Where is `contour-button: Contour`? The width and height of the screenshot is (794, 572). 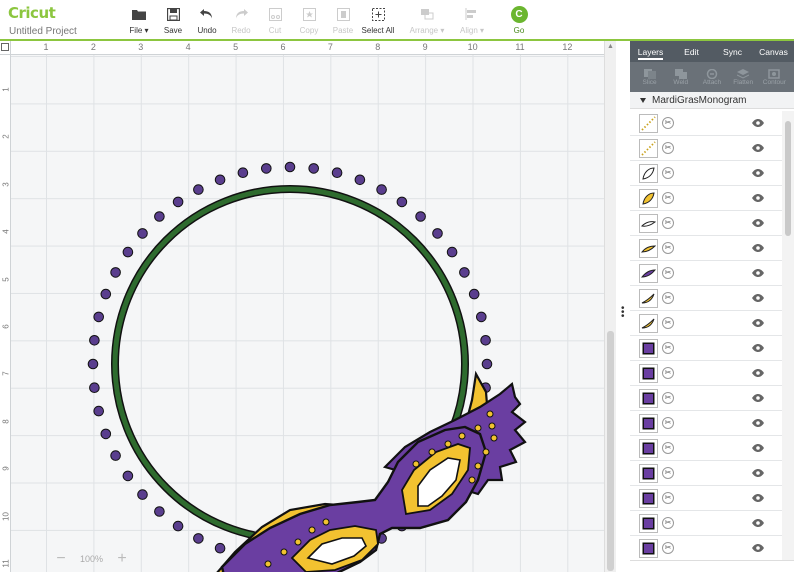 contour-button: Contour is located at coordinates (774, 77).